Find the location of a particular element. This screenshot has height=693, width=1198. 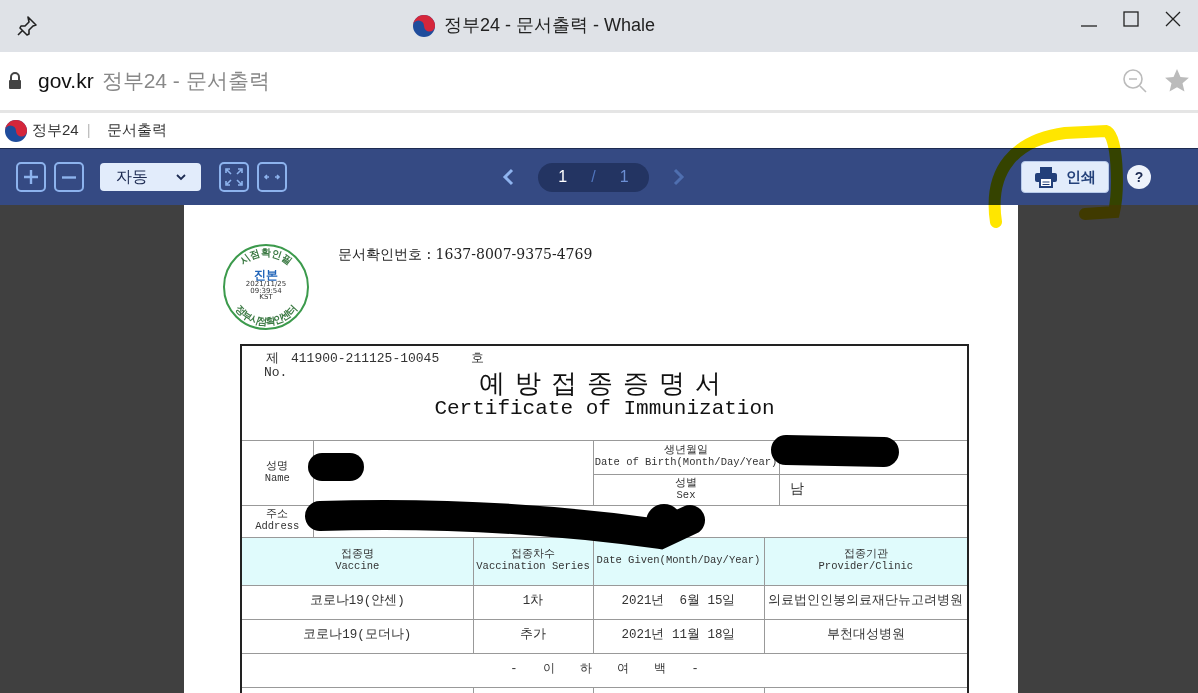

star-icon is located at coordinates (1177, 81).